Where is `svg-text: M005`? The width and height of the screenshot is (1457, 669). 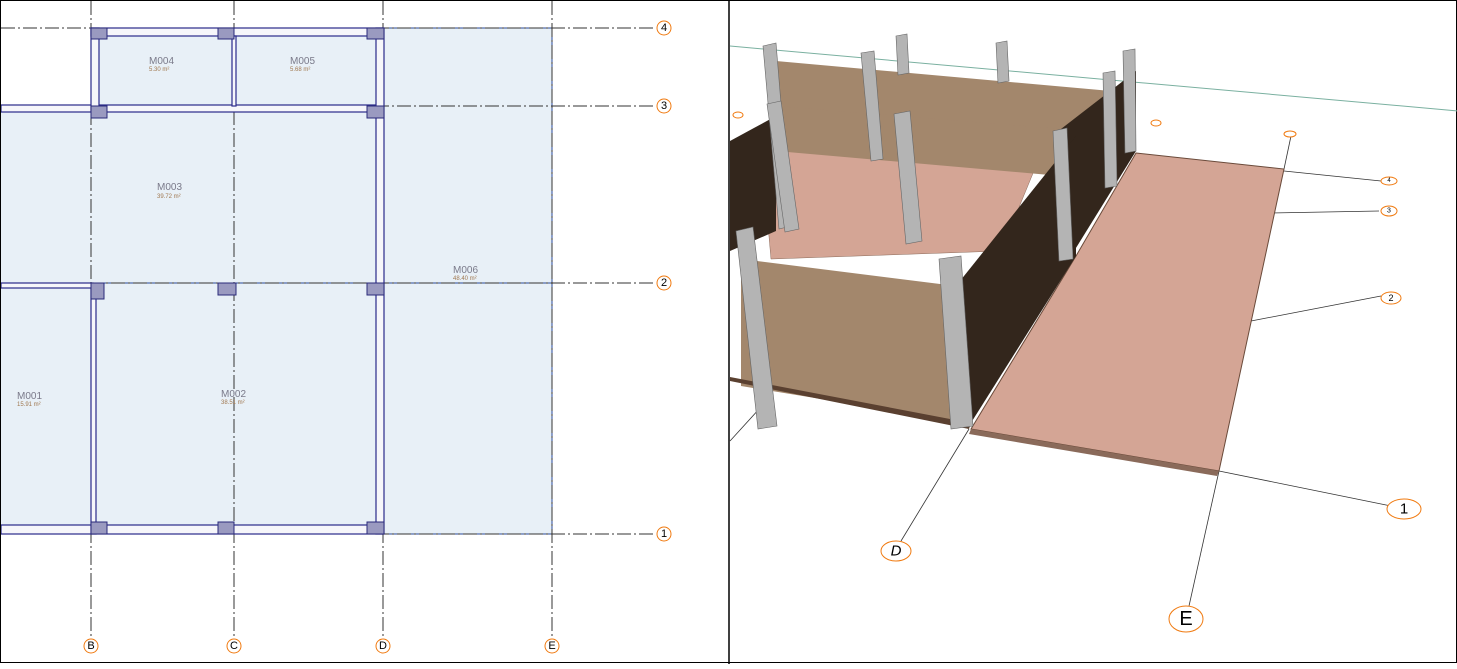
svg-text: M005 is located at coordinates (302, 61).